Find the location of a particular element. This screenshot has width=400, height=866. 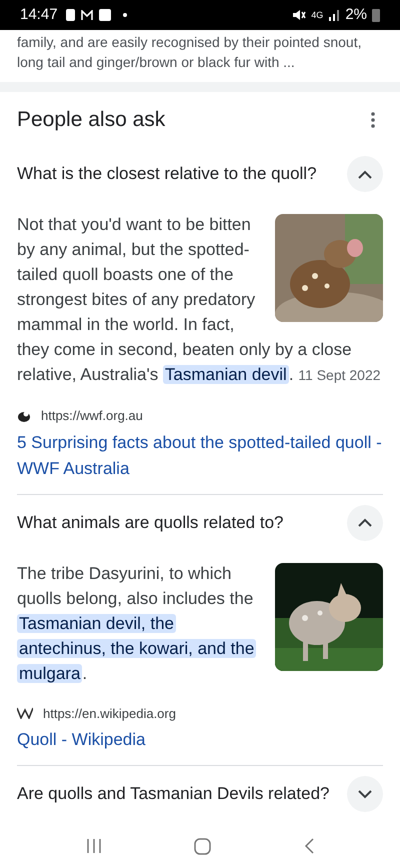

mail-icon is located at coordinates (86, 15).